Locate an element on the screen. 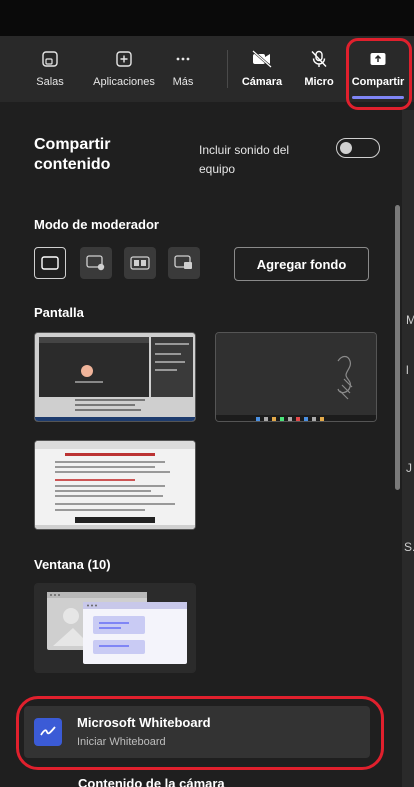  window-preview-image is located at coordinates (115, 628).